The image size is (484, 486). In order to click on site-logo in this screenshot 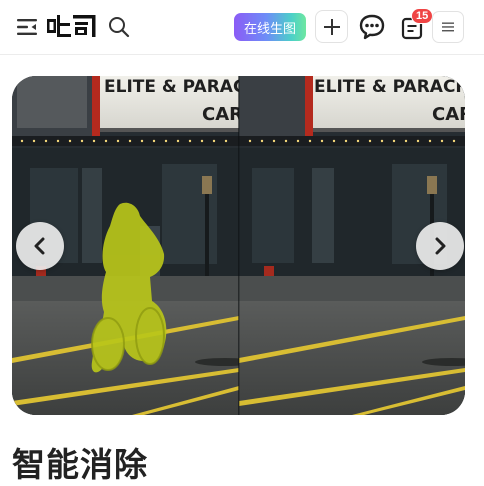, I will do `click(72, 26)`.